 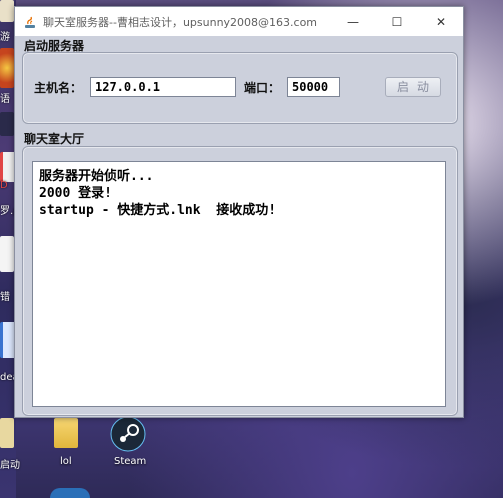 I want to click on start-button: 启动, so click(x=413, y=87).